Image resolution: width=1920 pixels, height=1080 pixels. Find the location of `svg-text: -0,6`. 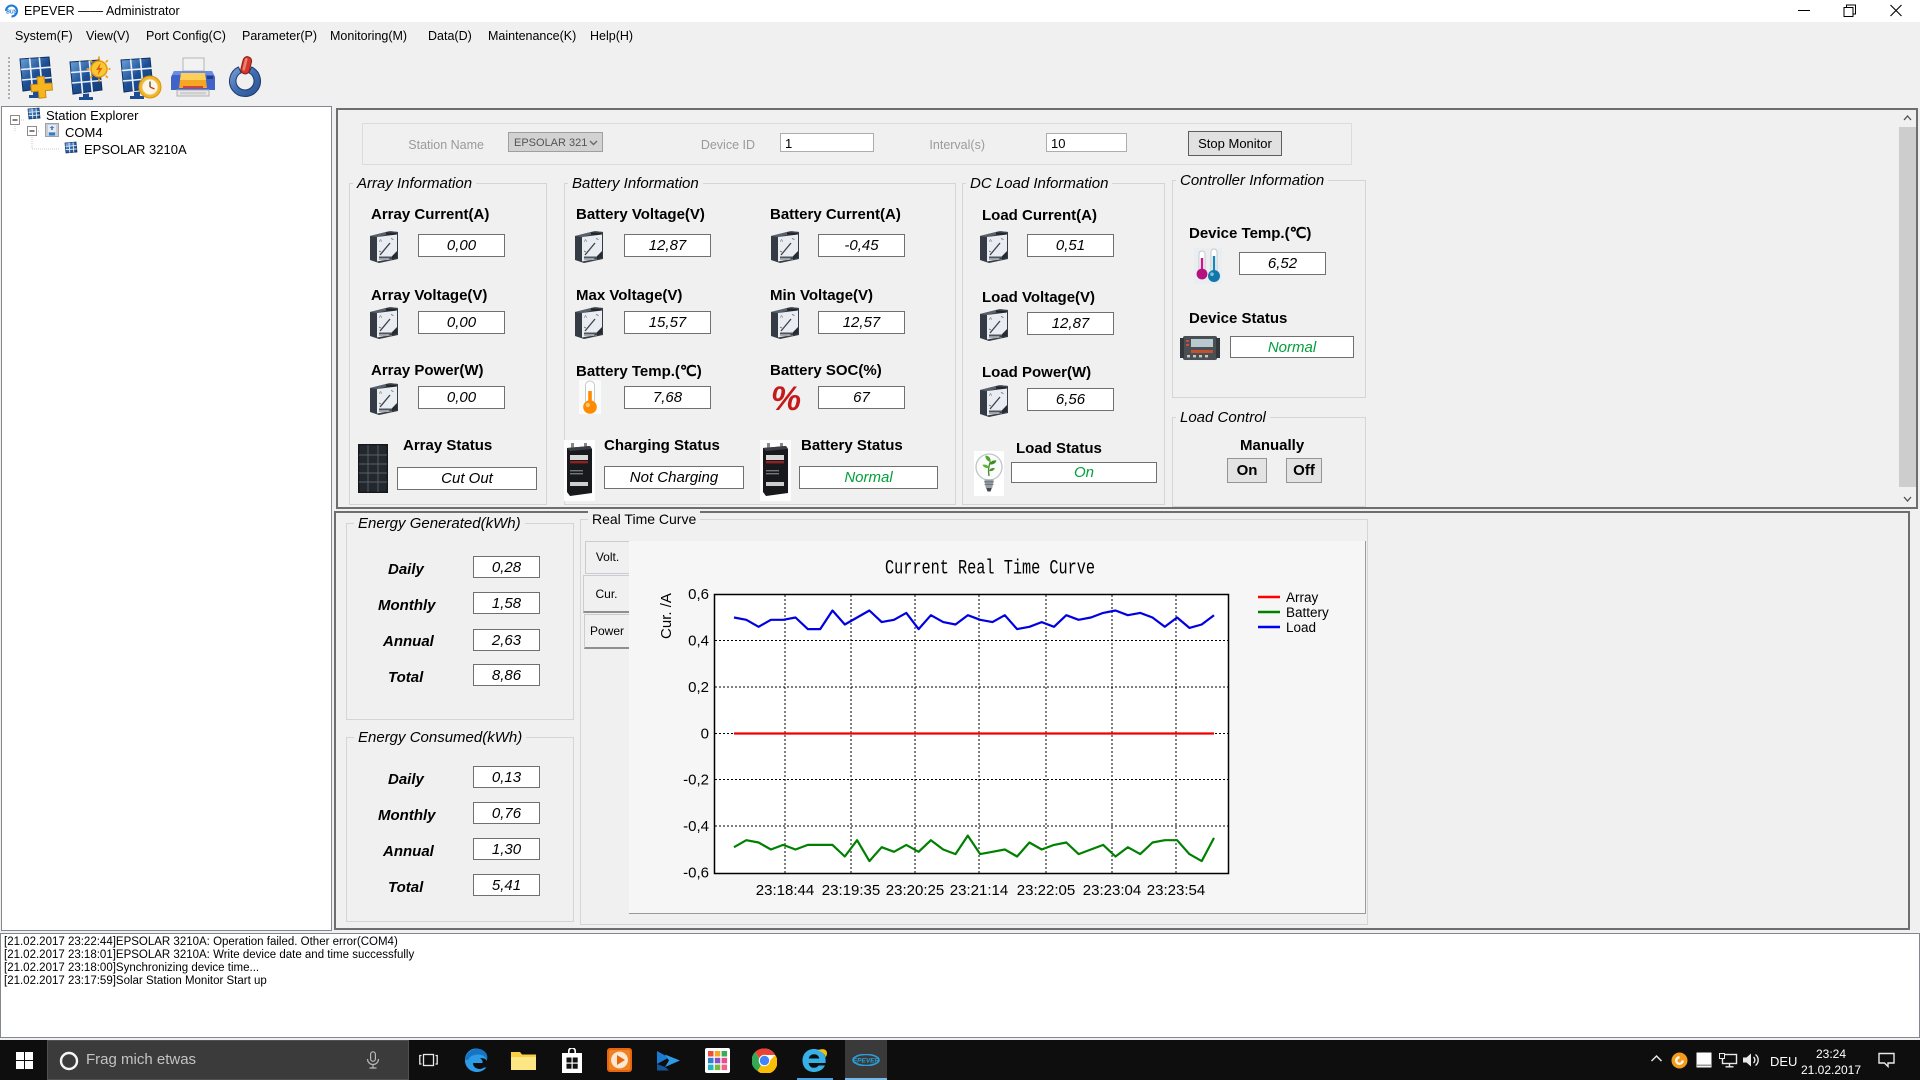

svg-text: -0,6 is located at coordinates (696, 873).